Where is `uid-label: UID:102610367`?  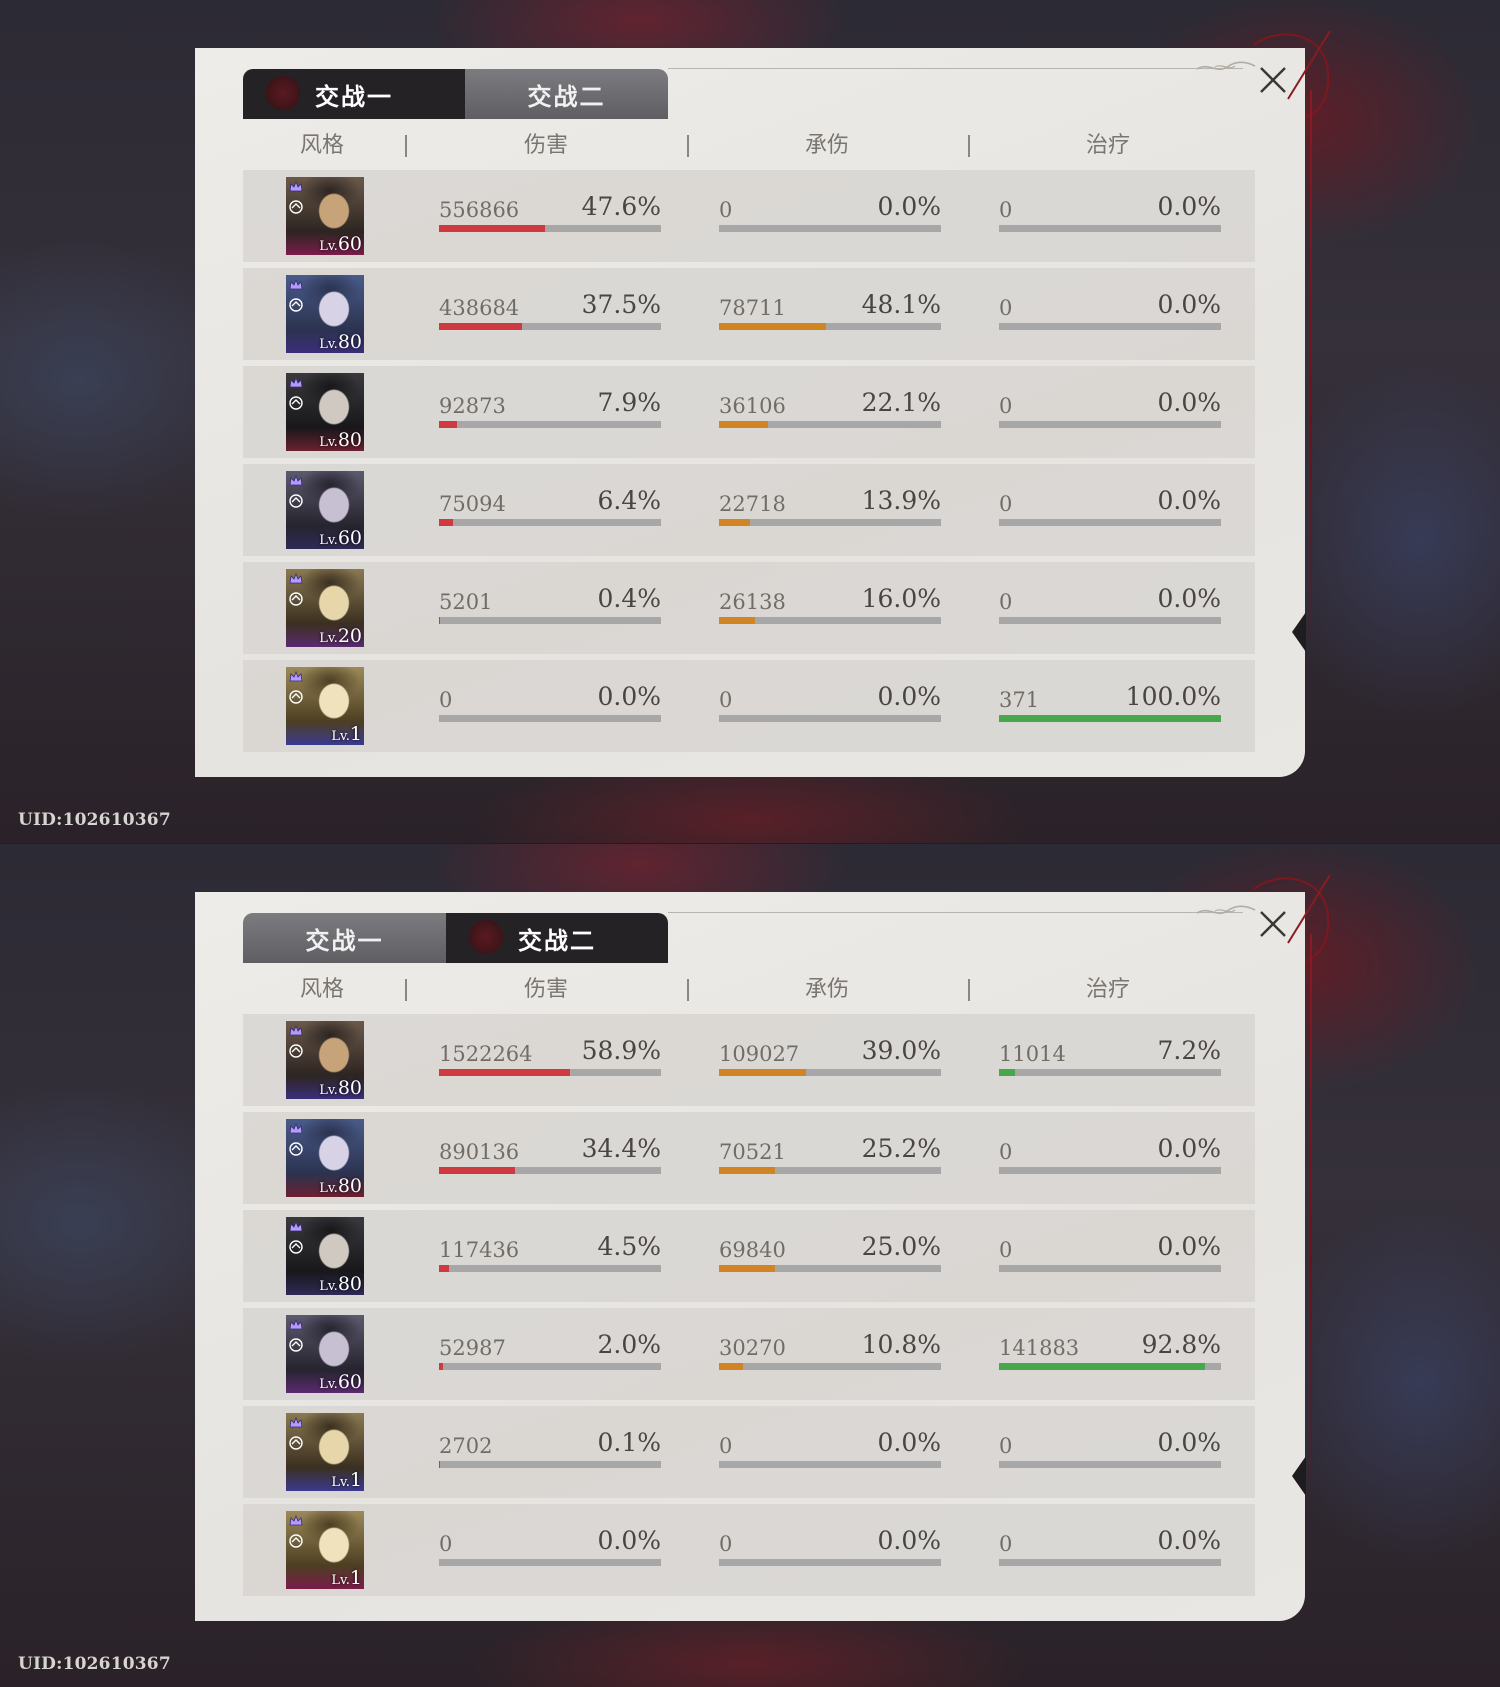 uid-label: UID:102610367 is located at coordinates (94, 1664).